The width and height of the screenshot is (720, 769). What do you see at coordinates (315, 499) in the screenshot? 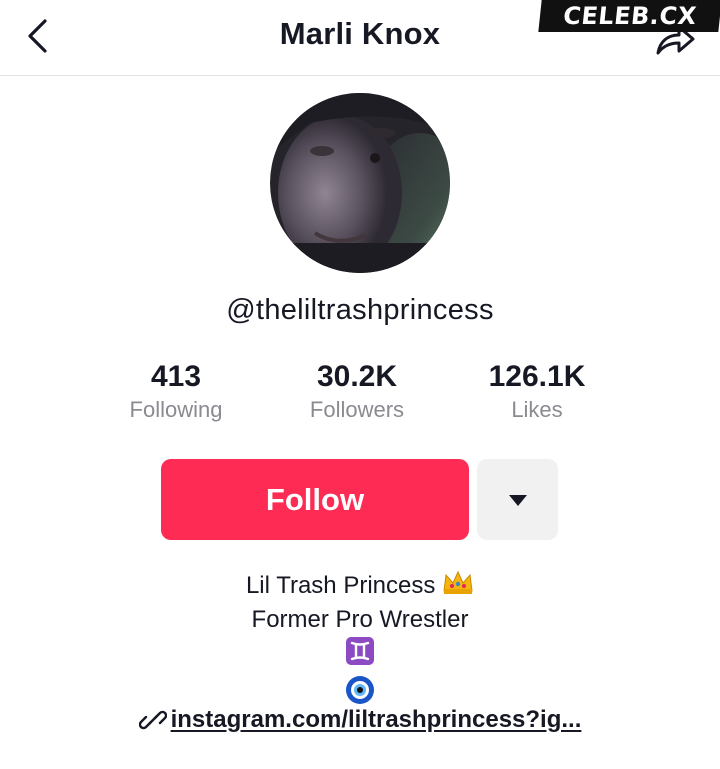
I see `follow-button: Follow` at bounding box center [315, 499].